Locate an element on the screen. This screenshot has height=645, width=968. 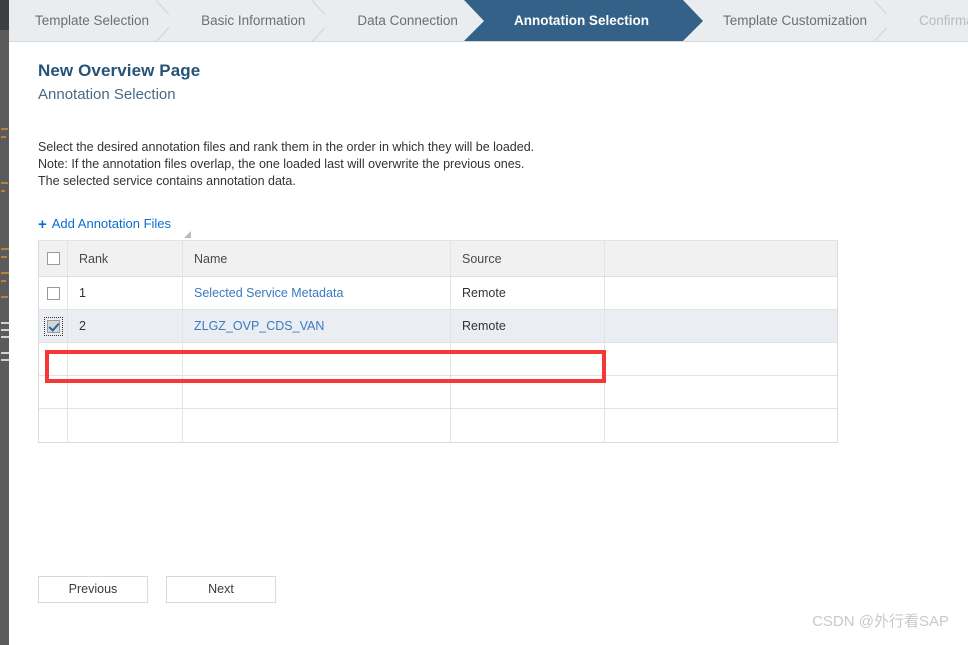
table-row: 2 ZLGZ_OVP_CDS_VAN Remote is located at coordinates (438, 326).